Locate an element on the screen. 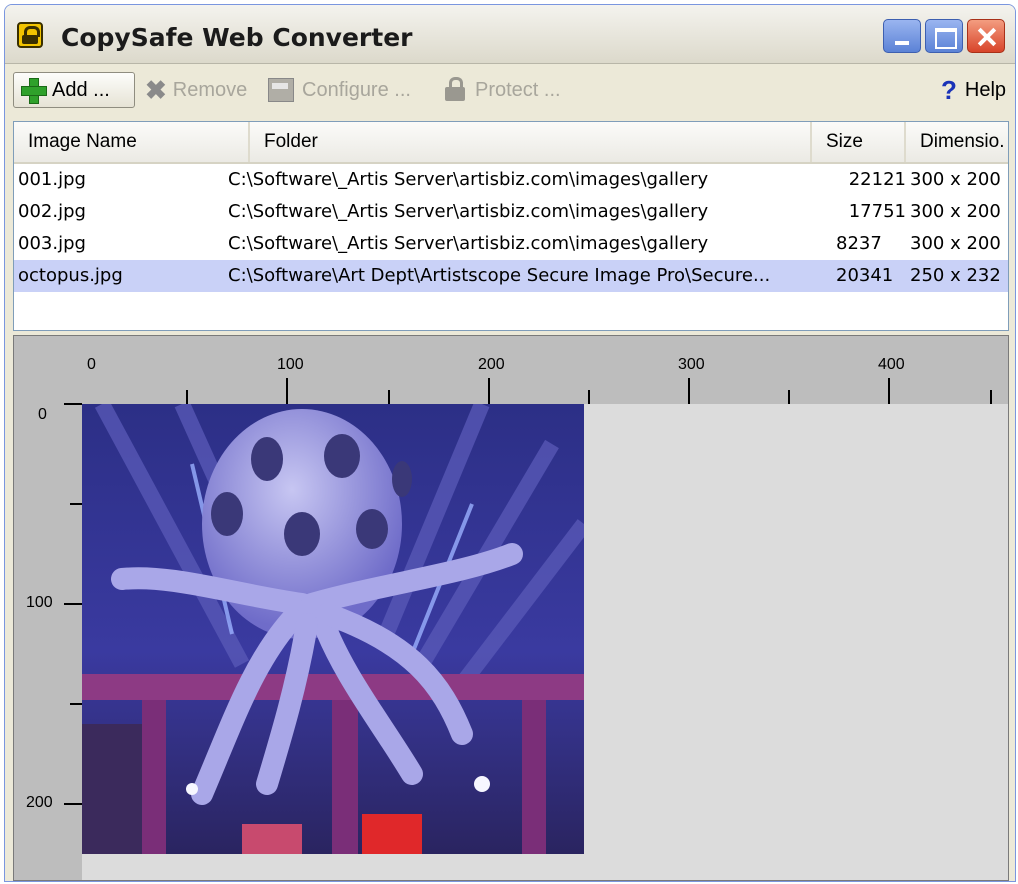  horizontal-ruler: 0 100 200 300 400 is located at coordinates (511, 370).